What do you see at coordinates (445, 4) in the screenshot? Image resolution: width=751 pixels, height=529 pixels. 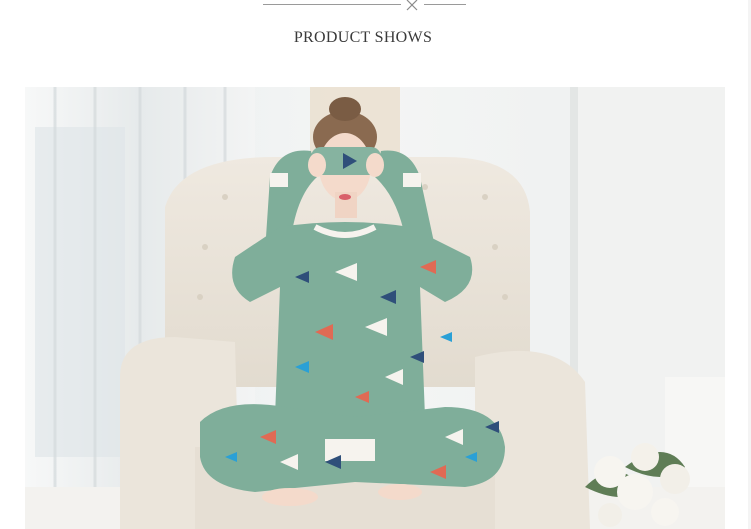 I see `divider-line-right` at bounding box center [445, 4].